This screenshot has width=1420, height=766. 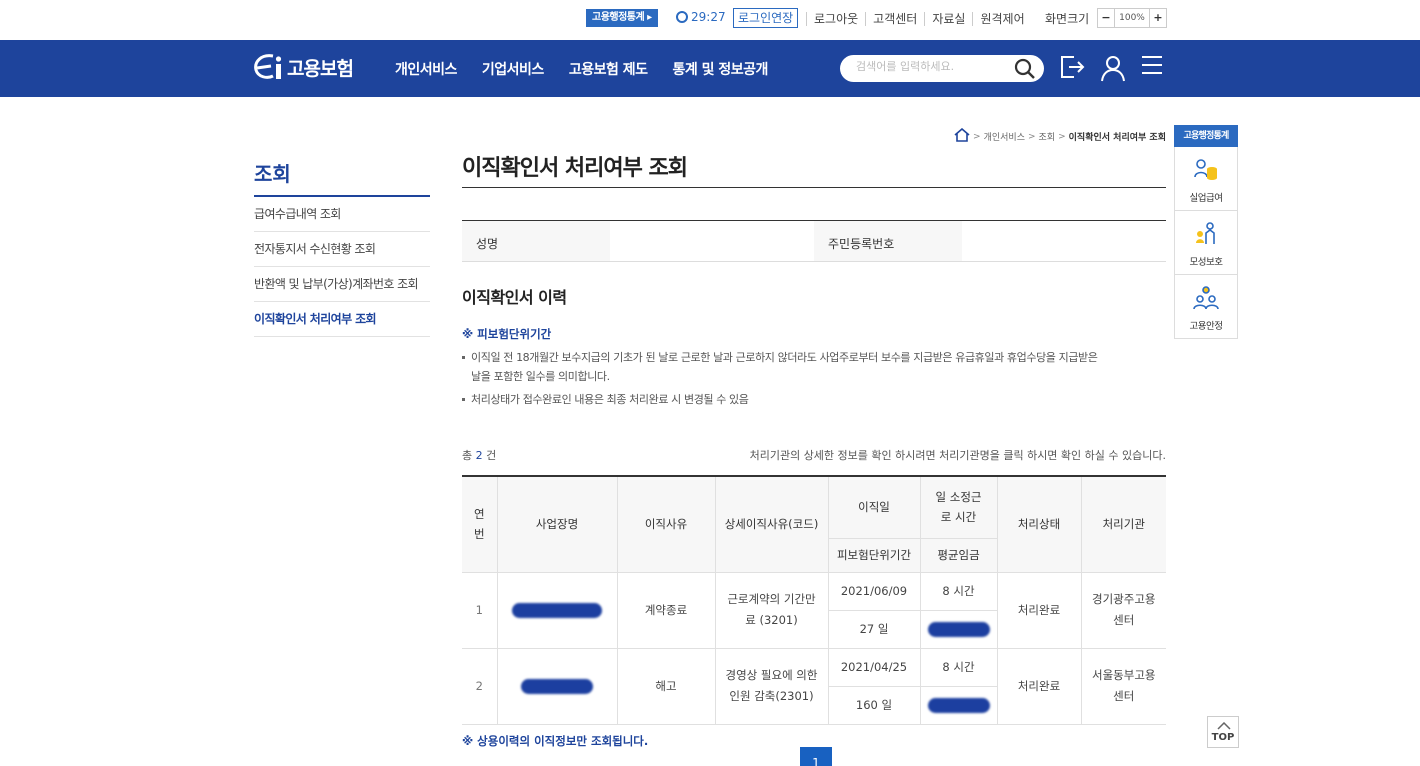 What do you see at coordinates (948, 19) in the screenshot?
I see `archive-link: 자료실` at bounding box center [948, 19].